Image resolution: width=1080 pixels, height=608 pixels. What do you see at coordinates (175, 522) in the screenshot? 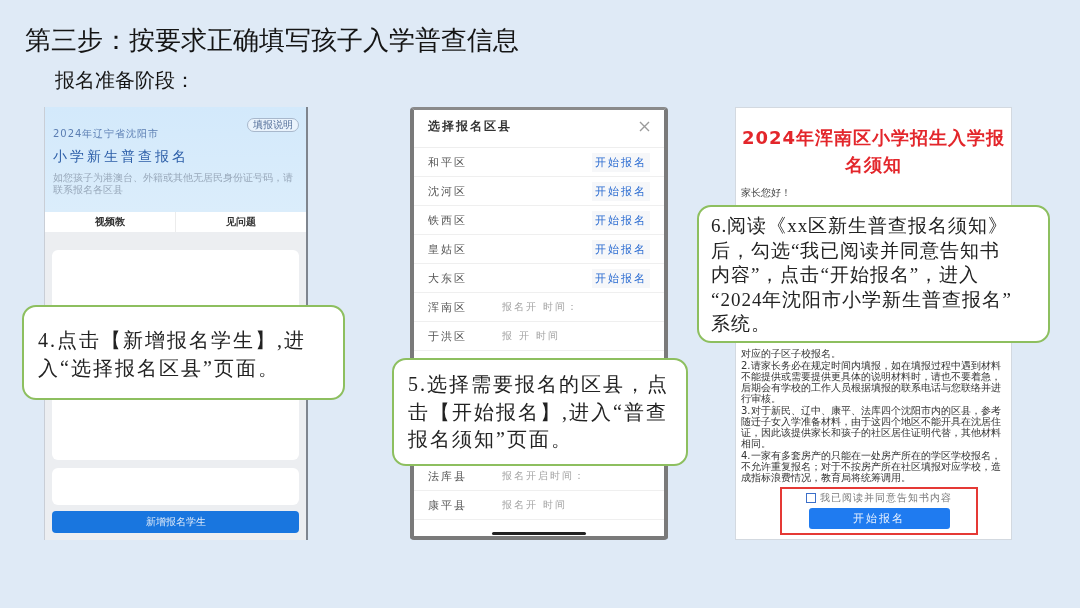
I see `add-student-button: 新增报名学生` at bounding box center [175, 522].